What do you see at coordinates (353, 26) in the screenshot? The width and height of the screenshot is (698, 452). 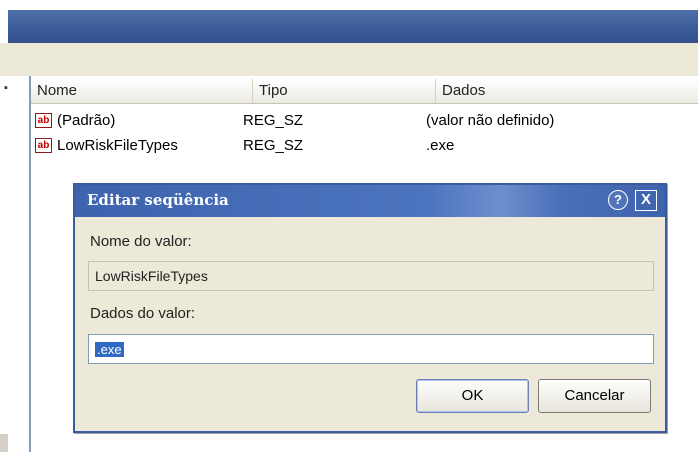 I see `window-title-bar` at bounding box center [353, 26].